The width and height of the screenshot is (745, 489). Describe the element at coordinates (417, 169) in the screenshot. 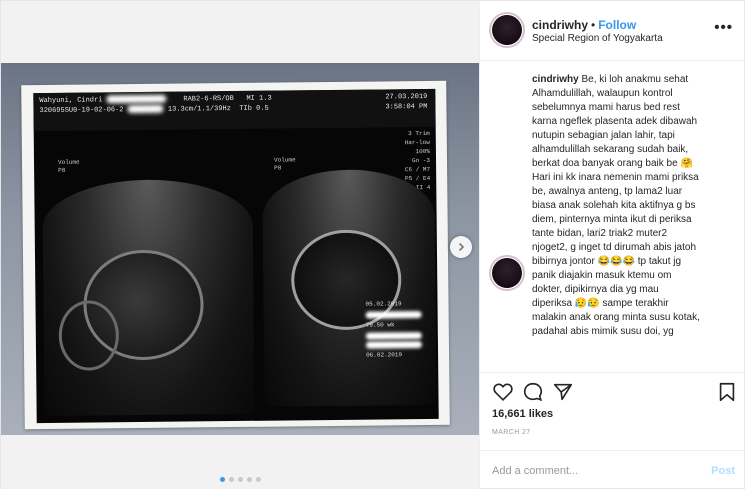

I see `scan-param: C6 / M7` at that location.